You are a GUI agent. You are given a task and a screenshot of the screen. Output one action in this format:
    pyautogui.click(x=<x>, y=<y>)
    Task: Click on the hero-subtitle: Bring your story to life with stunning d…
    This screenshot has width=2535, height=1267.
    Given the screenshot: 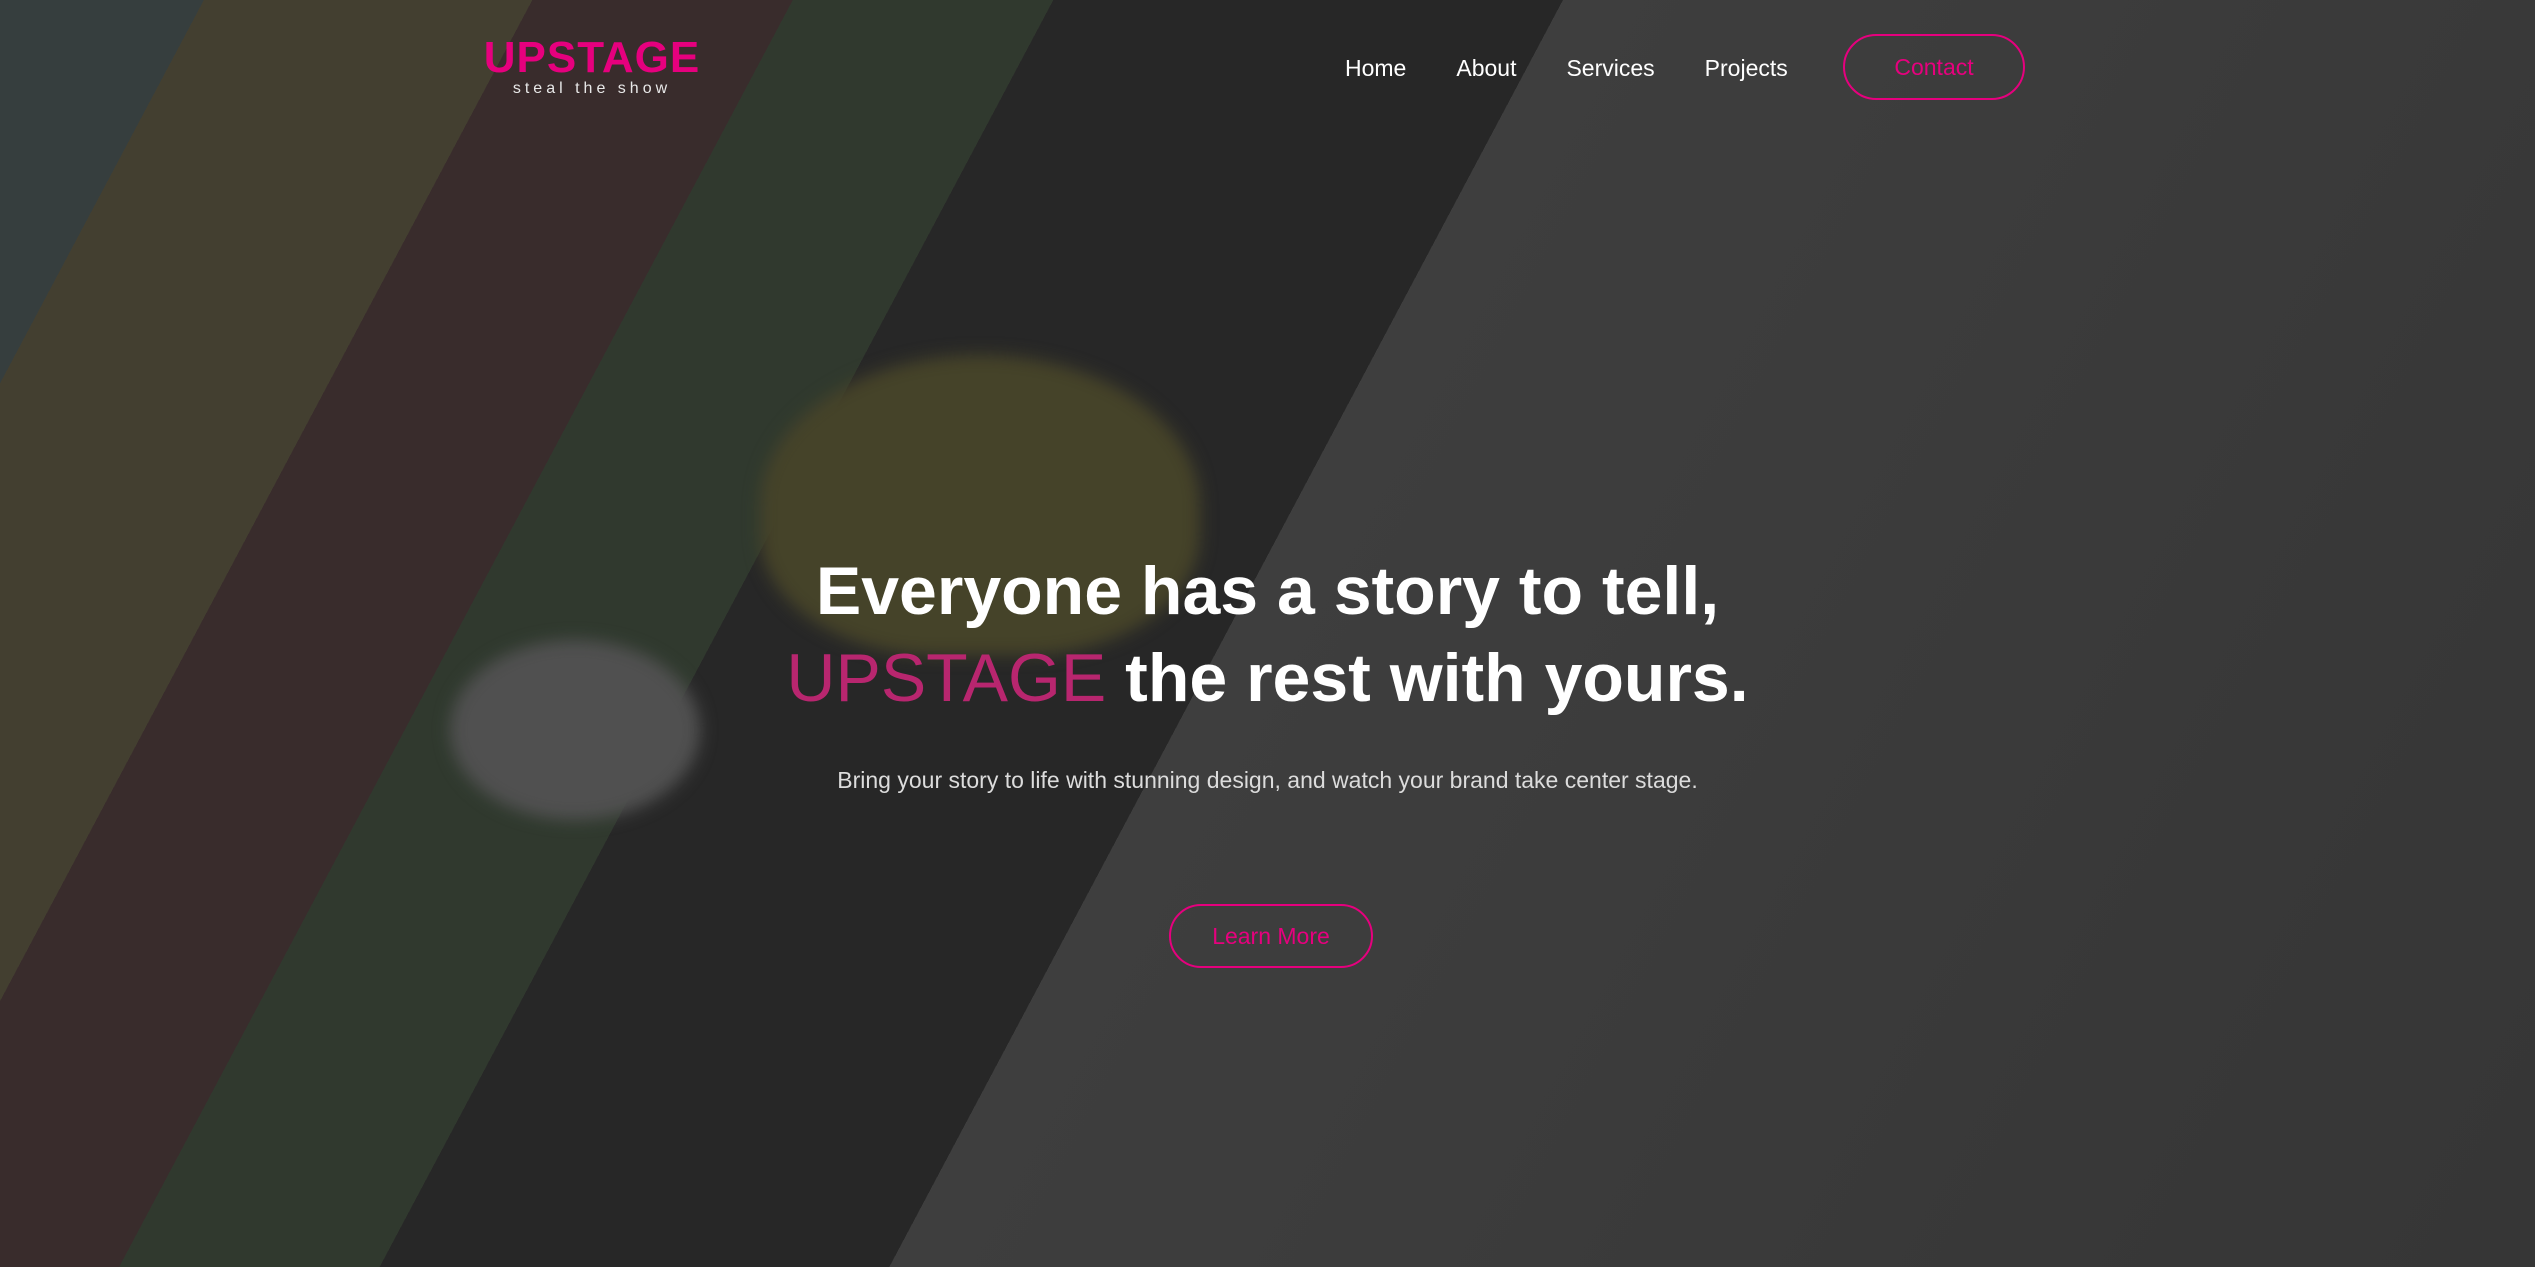 What is the action you would take?
    pyautogui.click(x=1267, y=780)
    